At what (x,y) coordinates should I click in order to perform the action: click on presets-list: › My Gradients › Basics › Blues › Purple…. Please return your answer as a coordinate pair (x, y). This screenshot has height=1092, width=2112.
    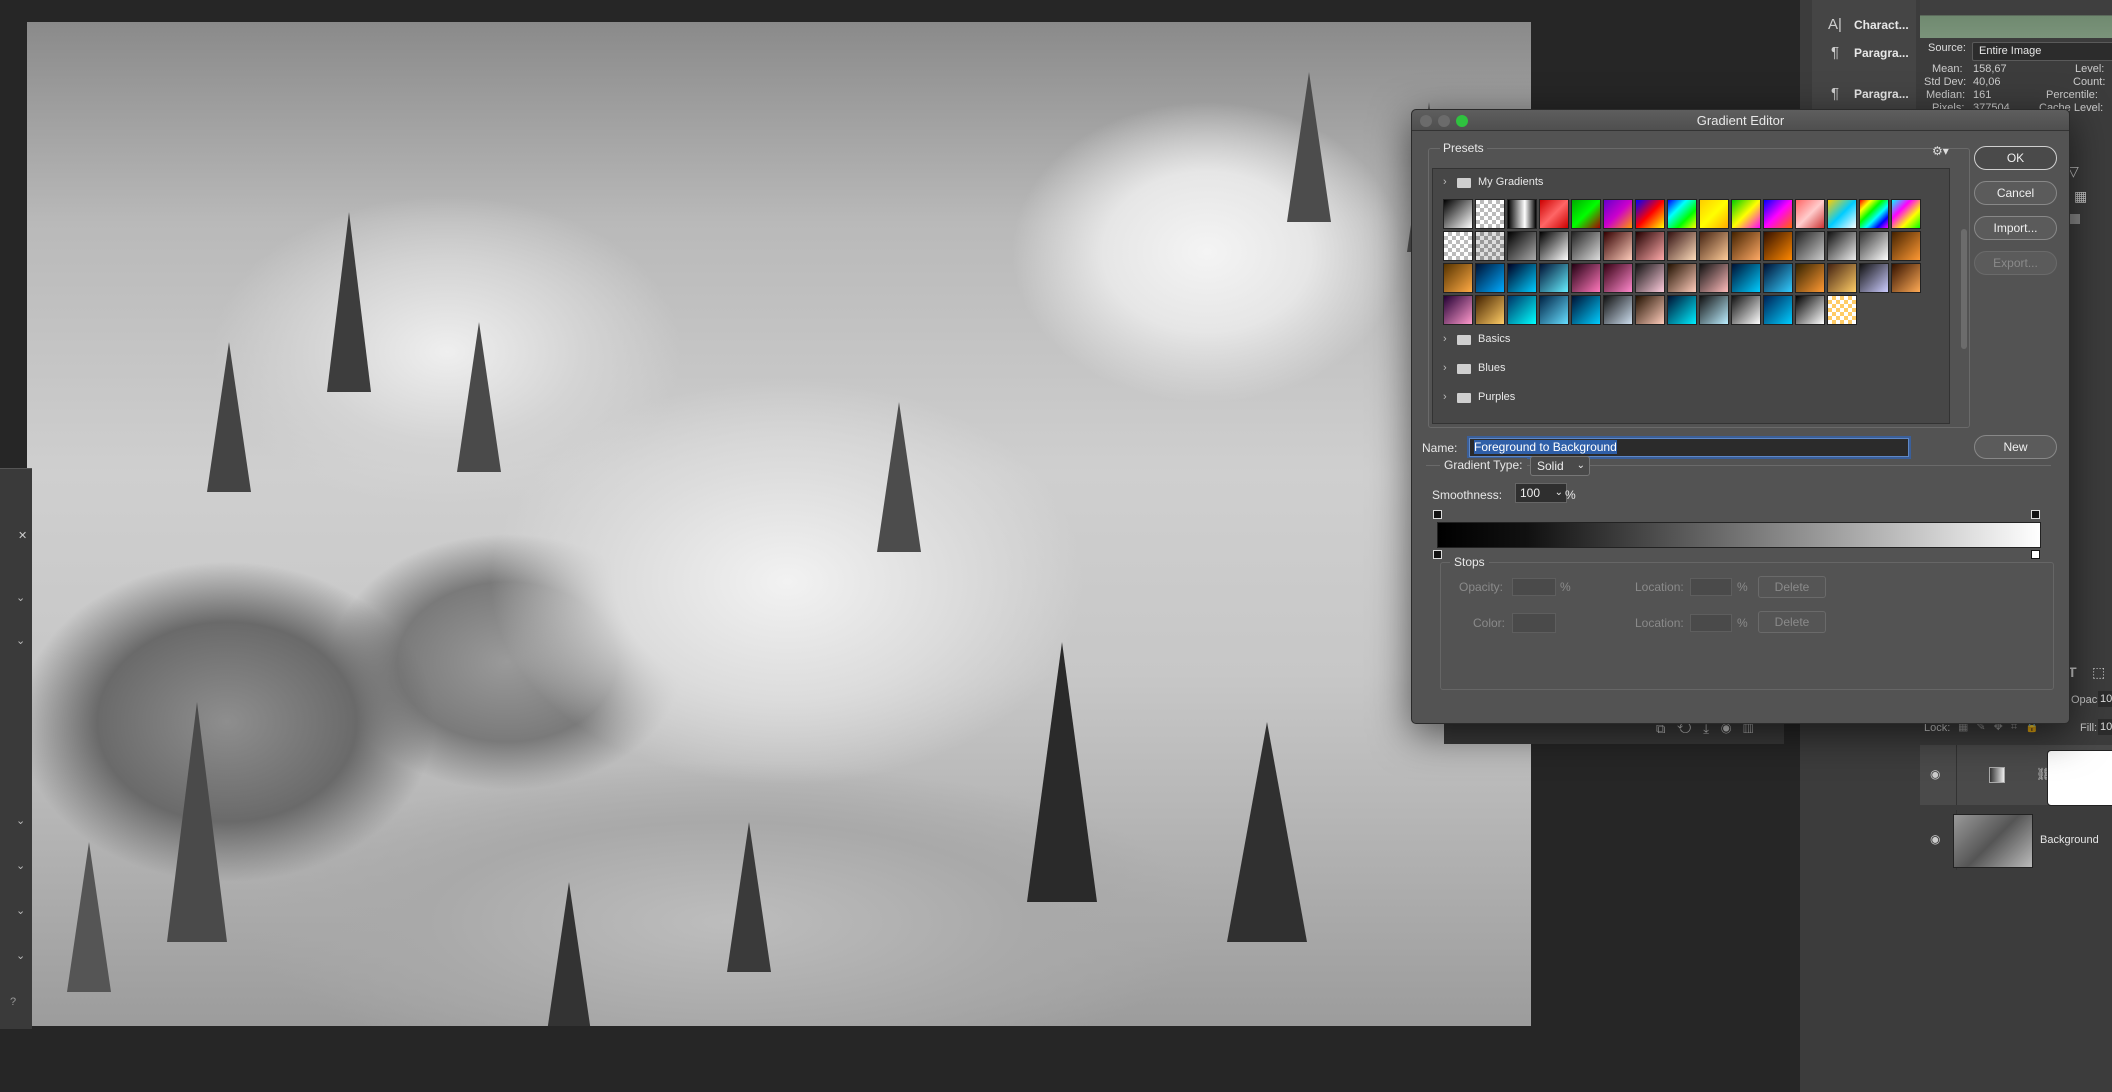
    Looking at the image, I should click on (1699, 296).